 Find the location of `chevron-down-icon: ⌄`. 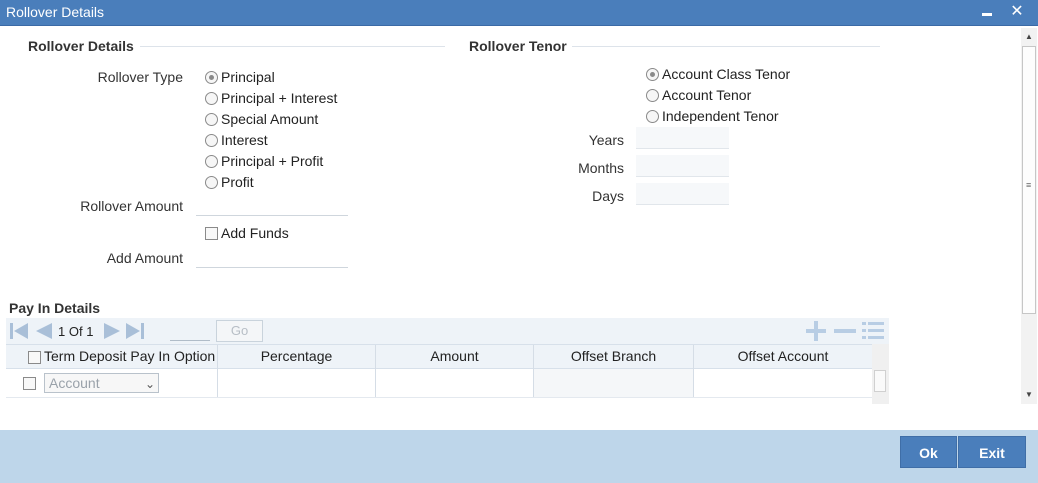

chevron-down-icon: ⌄ is located at coordinates (149, 384).